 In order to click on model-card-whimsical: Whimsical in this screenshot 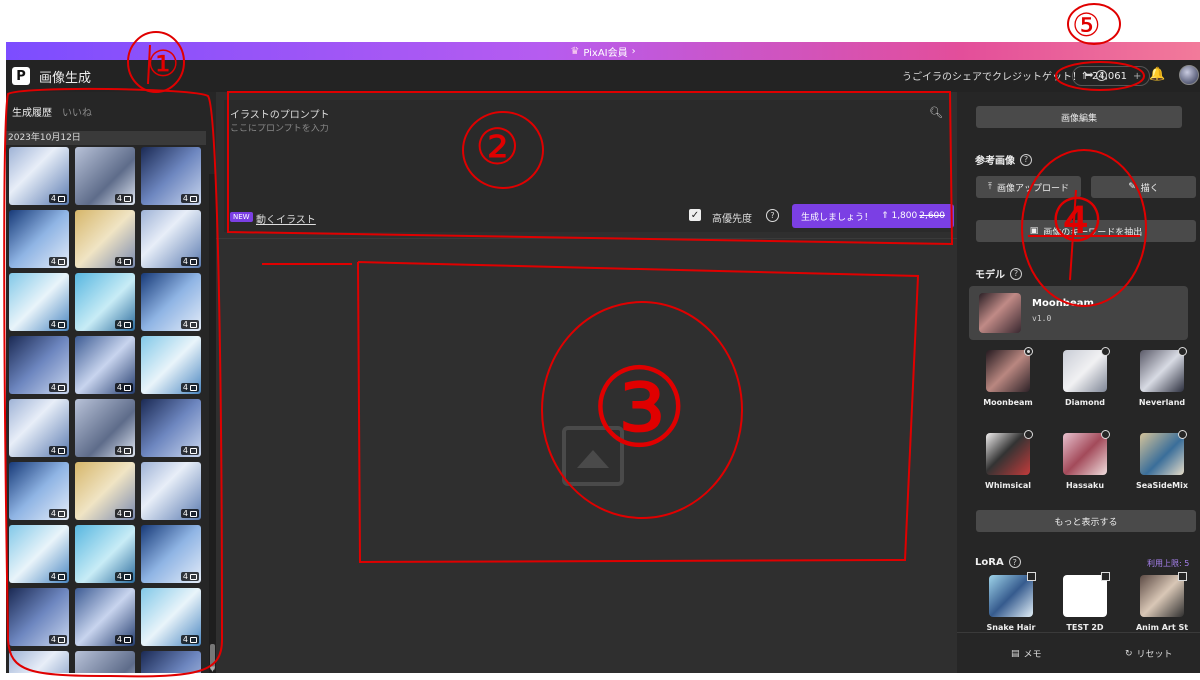, I will do `click(1008, 461)`.